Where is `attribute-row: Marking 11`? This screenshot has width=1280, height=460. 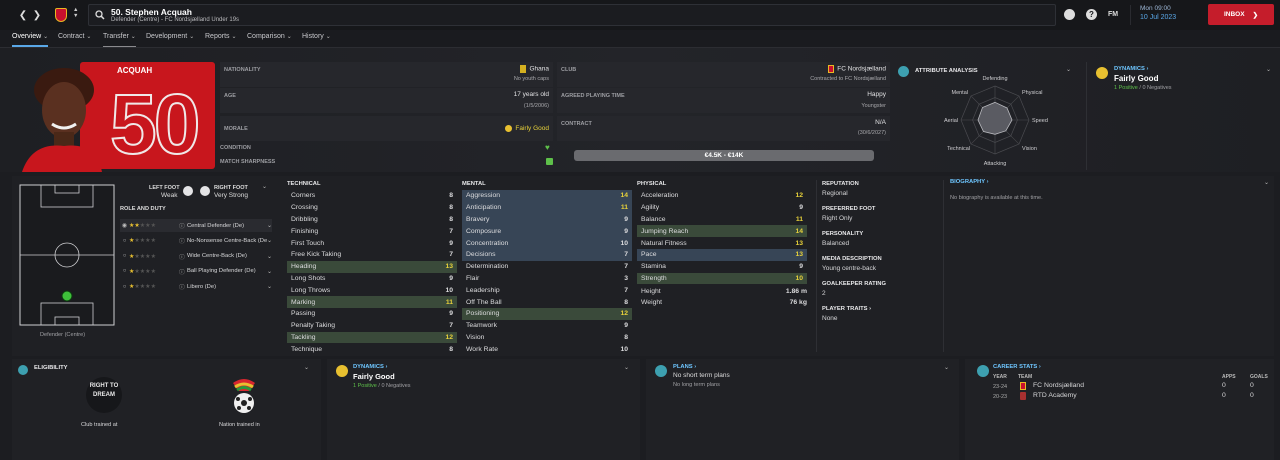
attribute-row: Marking 11 is located at coordinates (372, 302).